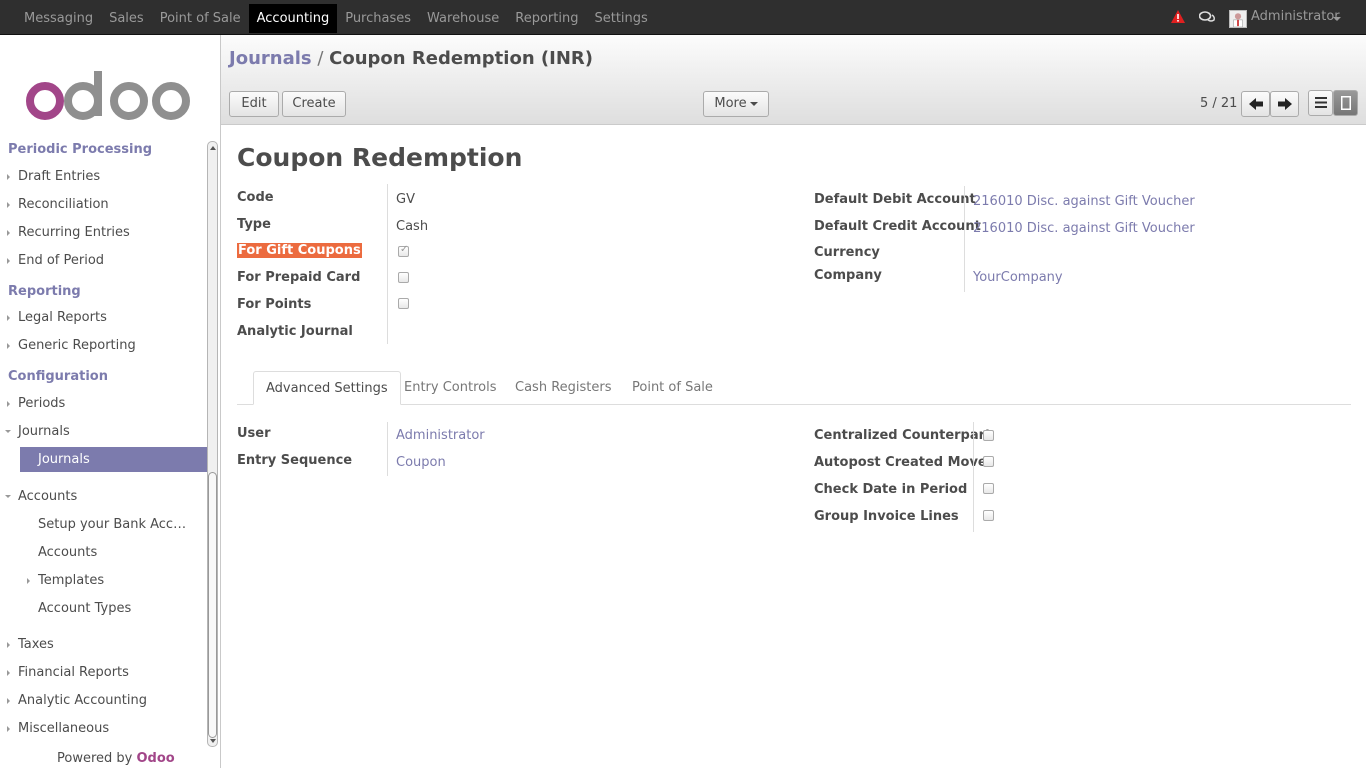 The height and width of the screenshot is (768, 1366). What do you see at coordinates (327, 388) in the screenshot?
I see `tab-advanced-settings: Advanced Settings` at bounding box center [327, 388].